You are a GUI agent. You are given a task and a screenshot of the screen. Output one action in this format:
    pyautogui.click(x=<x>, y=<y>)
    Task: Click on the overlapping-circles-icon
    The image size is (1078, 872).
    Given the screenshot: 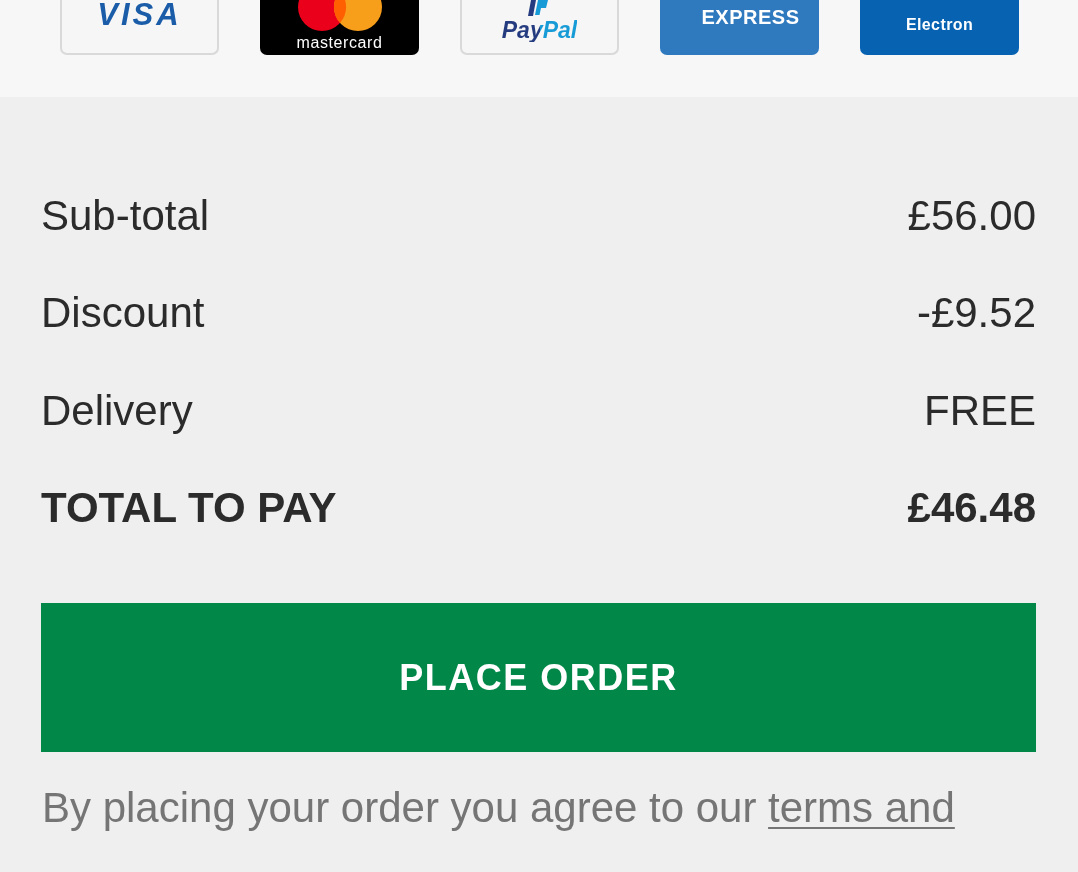 What is the action you would take?
    pyautogui.click(x=339, y=15)
    